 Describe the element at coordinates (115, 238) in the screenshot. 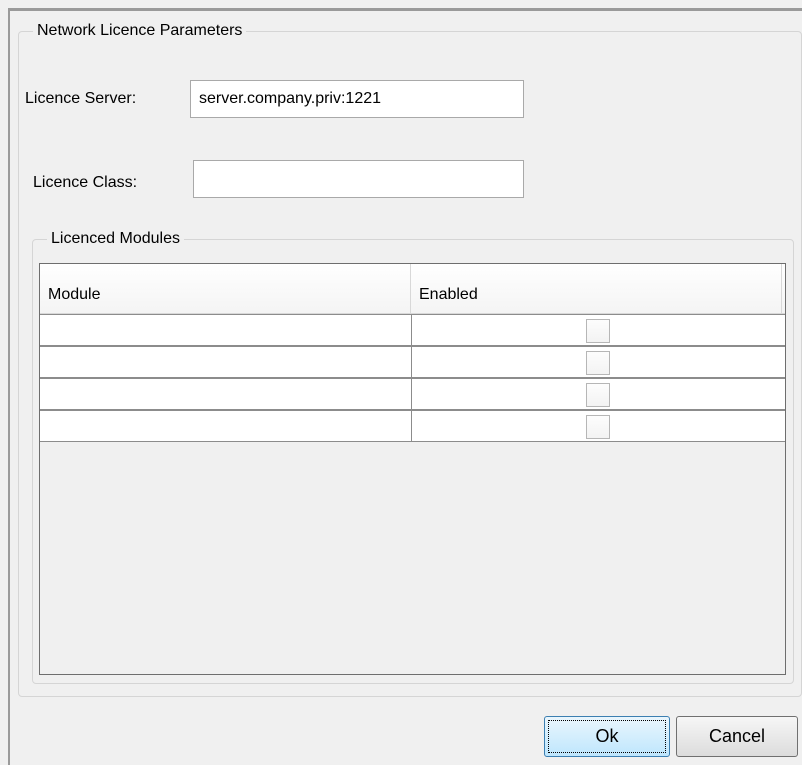

I see `licenced-modules-group-title: Licenced Modules` at that location.